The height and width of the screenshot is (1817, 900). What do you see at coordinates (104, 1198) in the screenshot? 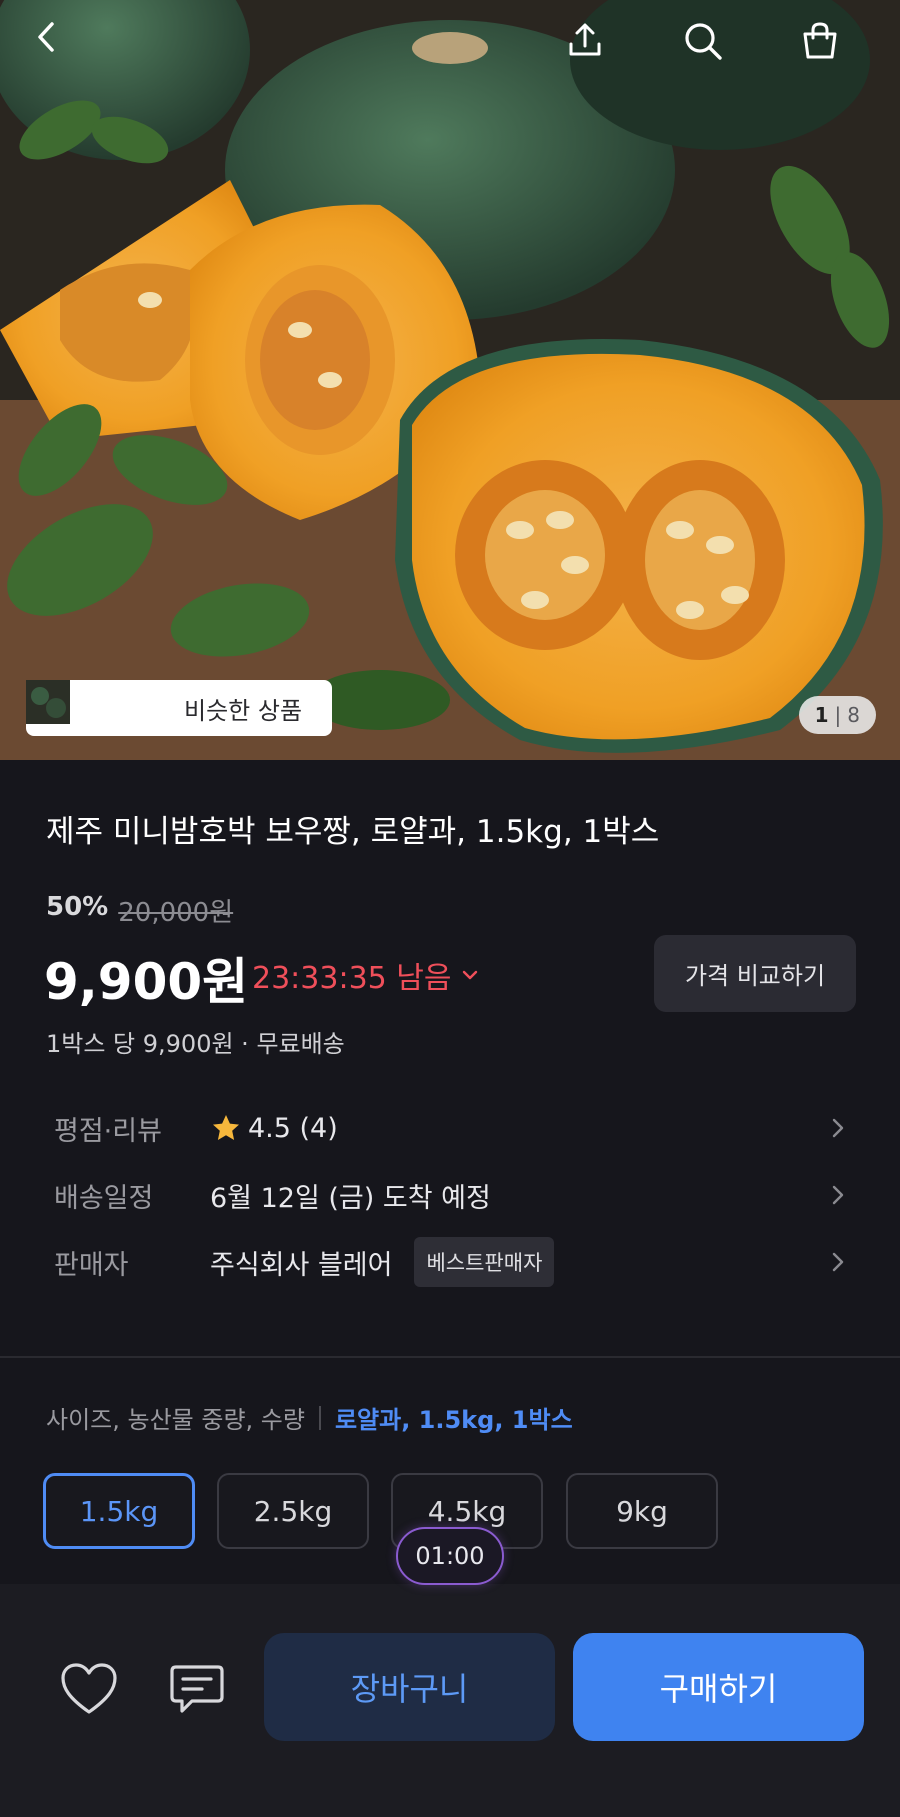
I see `delivery-schedule-label: 배송일정` at bounding box center [104, 1198].